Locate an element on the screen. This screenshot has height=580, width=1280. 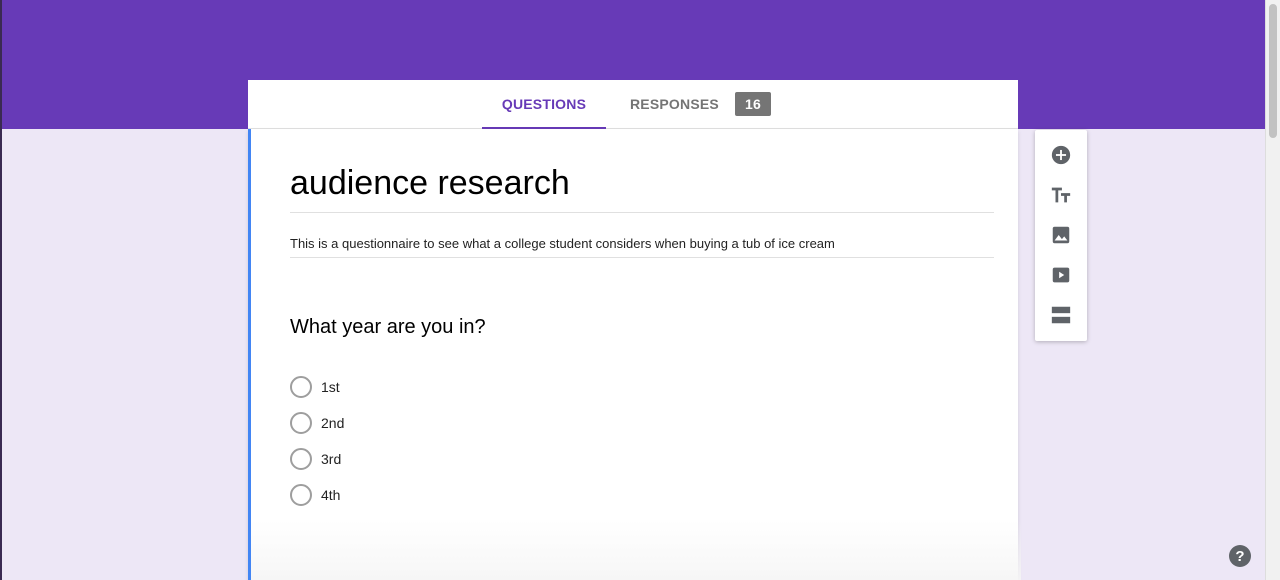
scrollbar-thumb is located at coordinates (1273, 71).